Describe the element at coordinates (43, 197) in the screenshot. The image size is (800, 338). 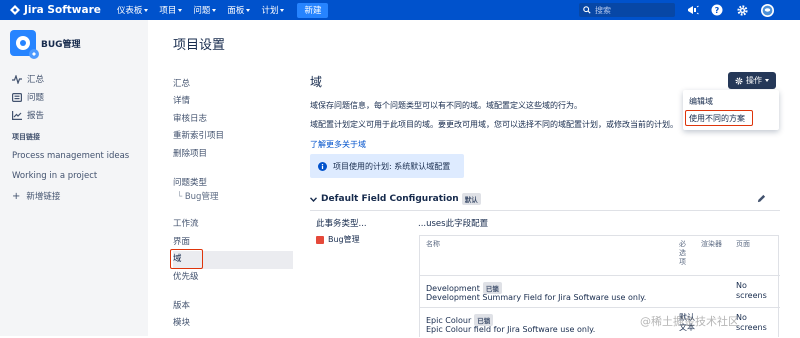
I see `add-link-label: 新增链接` at that location.